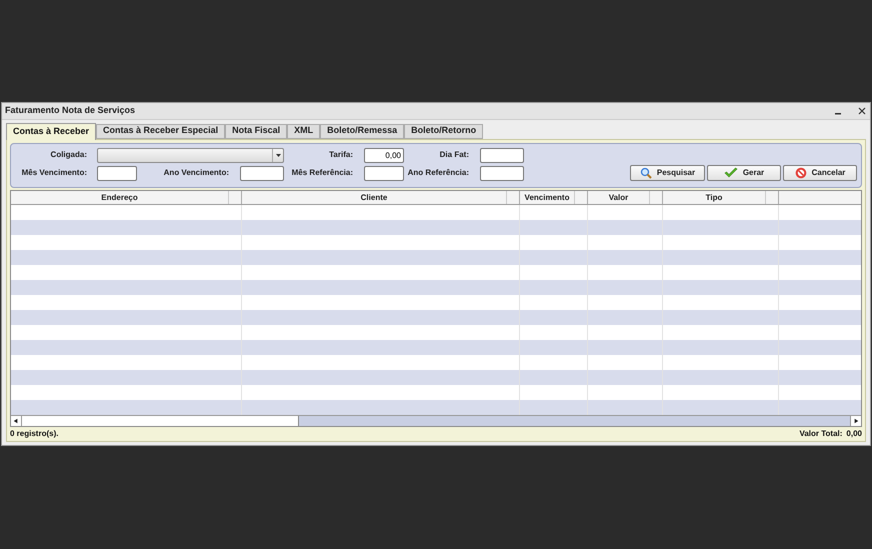 The image size is (872, 549). I want to click on scroll-right-icon, so click(855, 421).